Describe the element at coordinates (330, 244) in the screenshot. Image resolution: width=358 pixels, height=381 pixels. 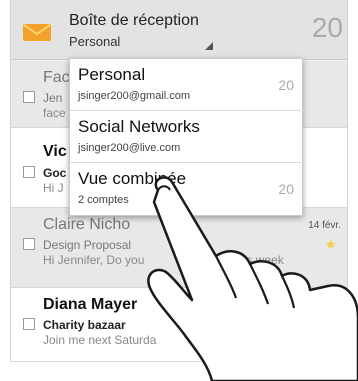
I see `star-icon: ★` at that location.